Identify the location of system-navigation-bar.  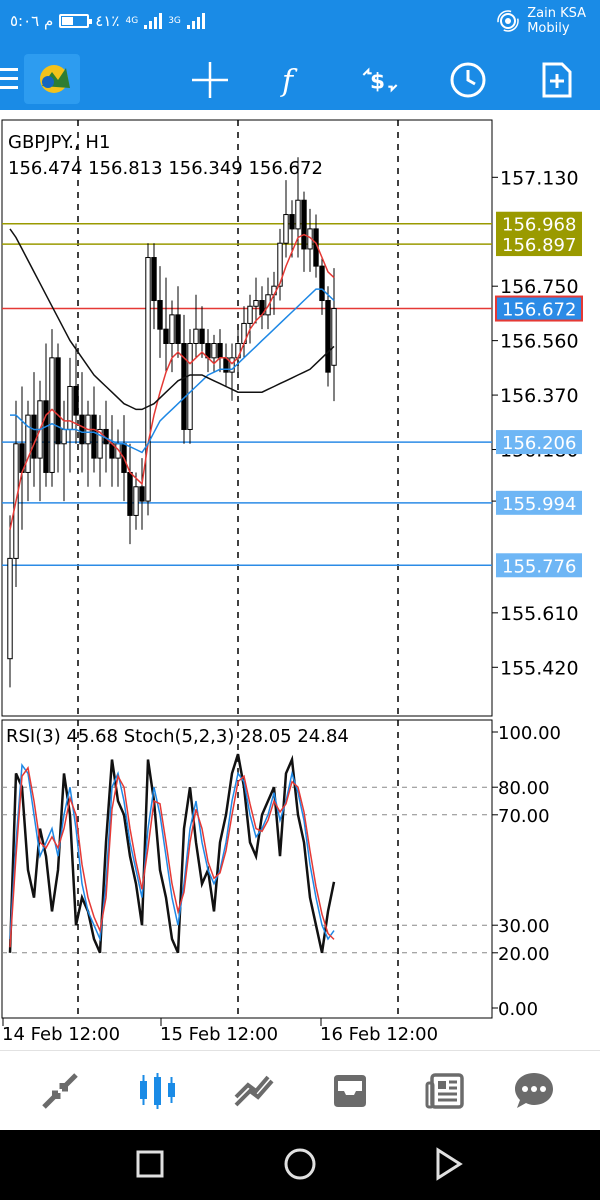
(300, 1165).